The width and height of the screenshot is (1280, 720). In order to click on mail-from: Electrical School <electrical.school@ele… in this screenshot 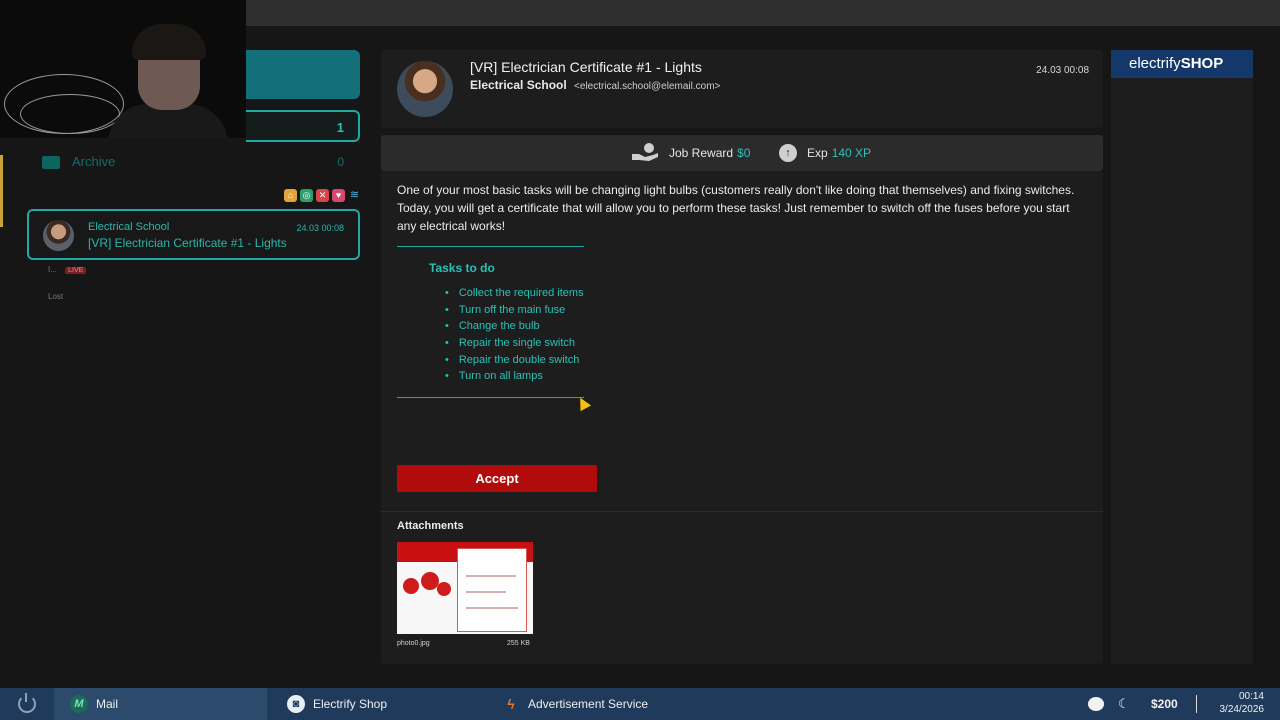, I will do `click(595, 85)`.